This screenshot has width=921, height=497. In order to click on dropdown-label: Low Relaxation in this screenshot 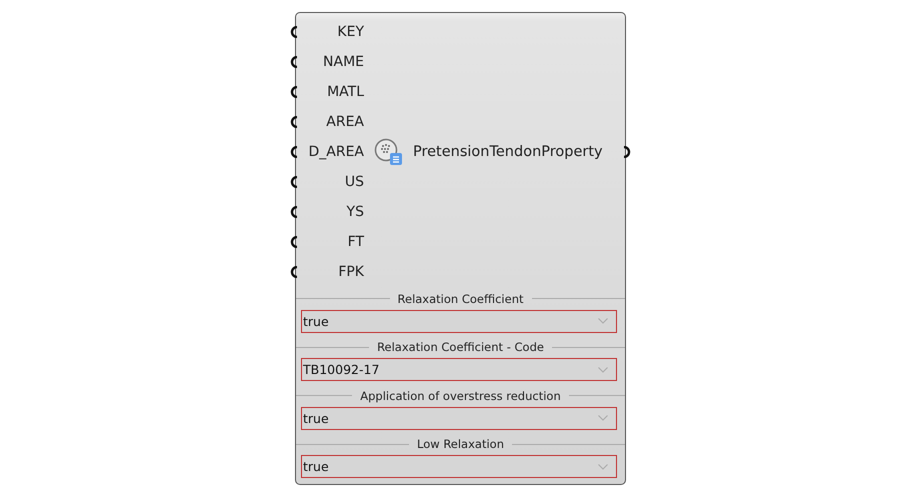, I will do `click(460, 444)`.